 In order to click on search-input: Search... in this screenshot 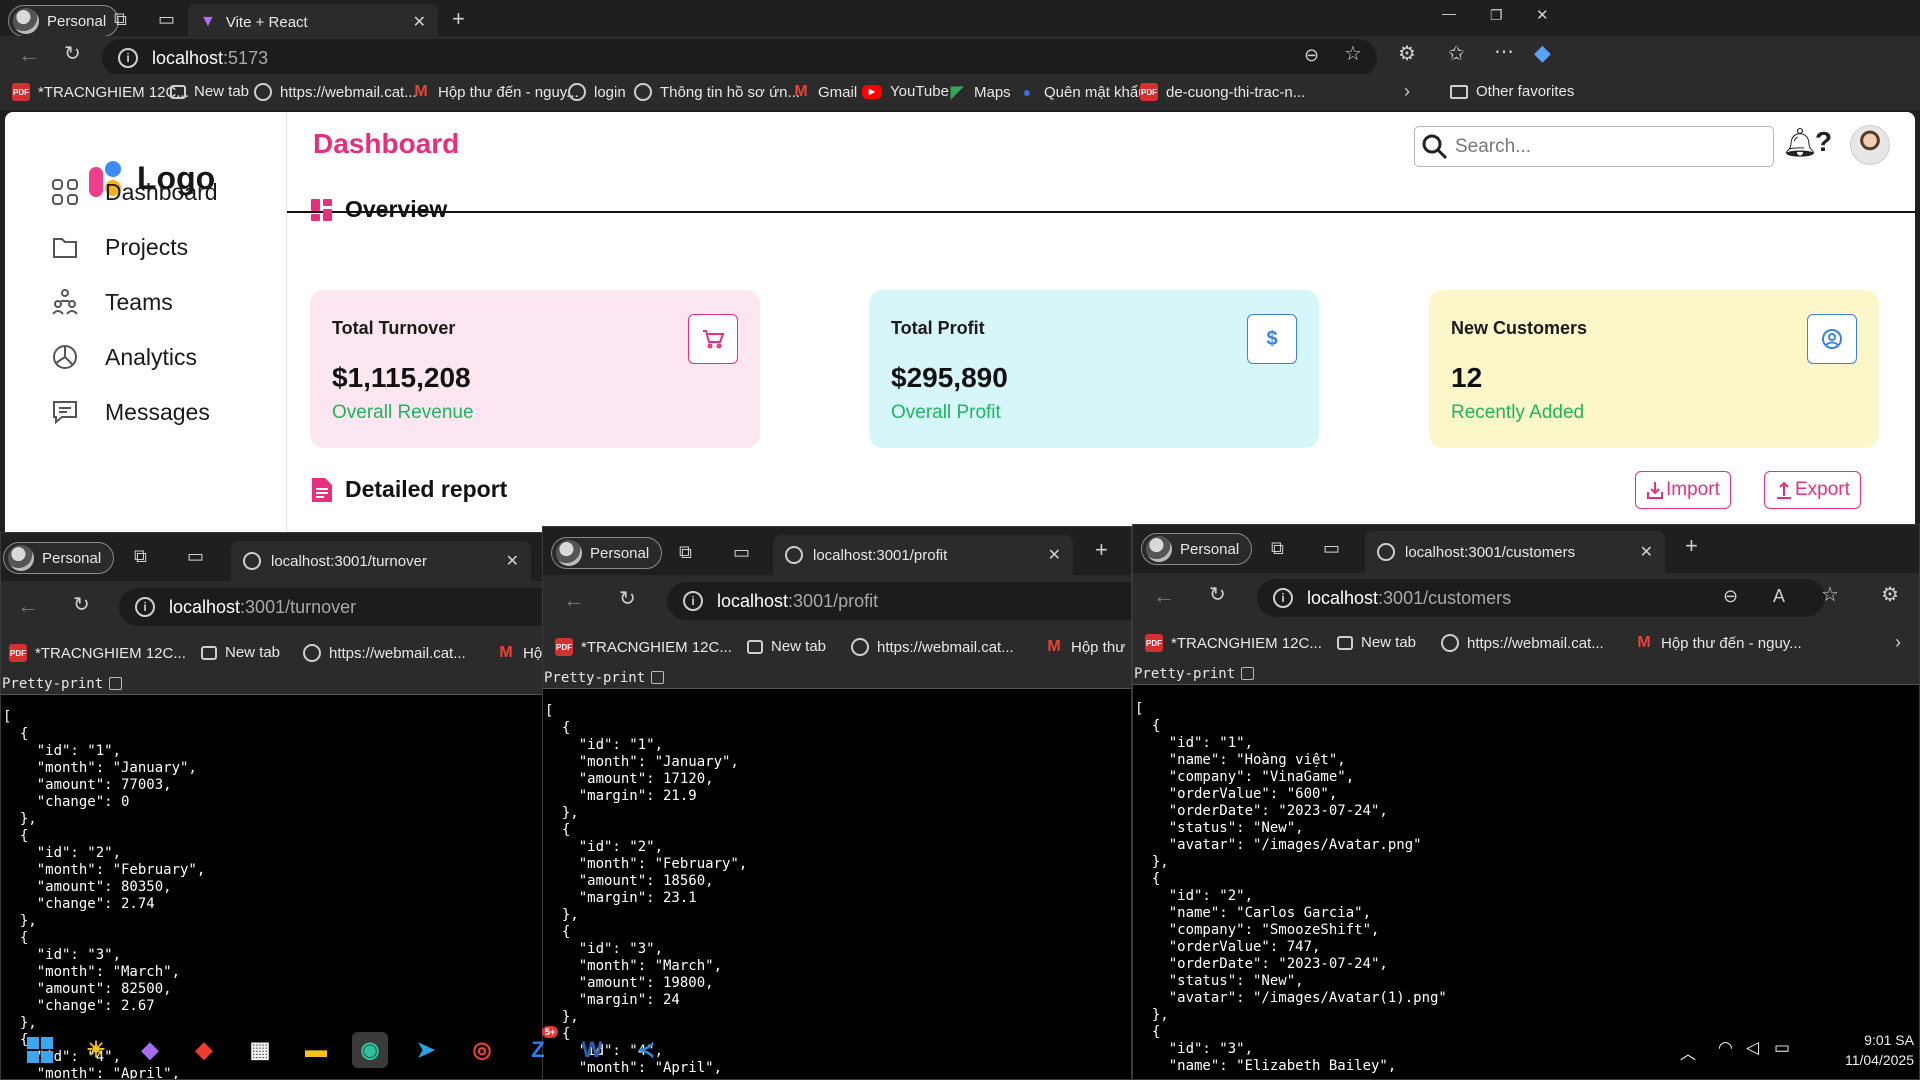, I will do `click(1594, 146)`.